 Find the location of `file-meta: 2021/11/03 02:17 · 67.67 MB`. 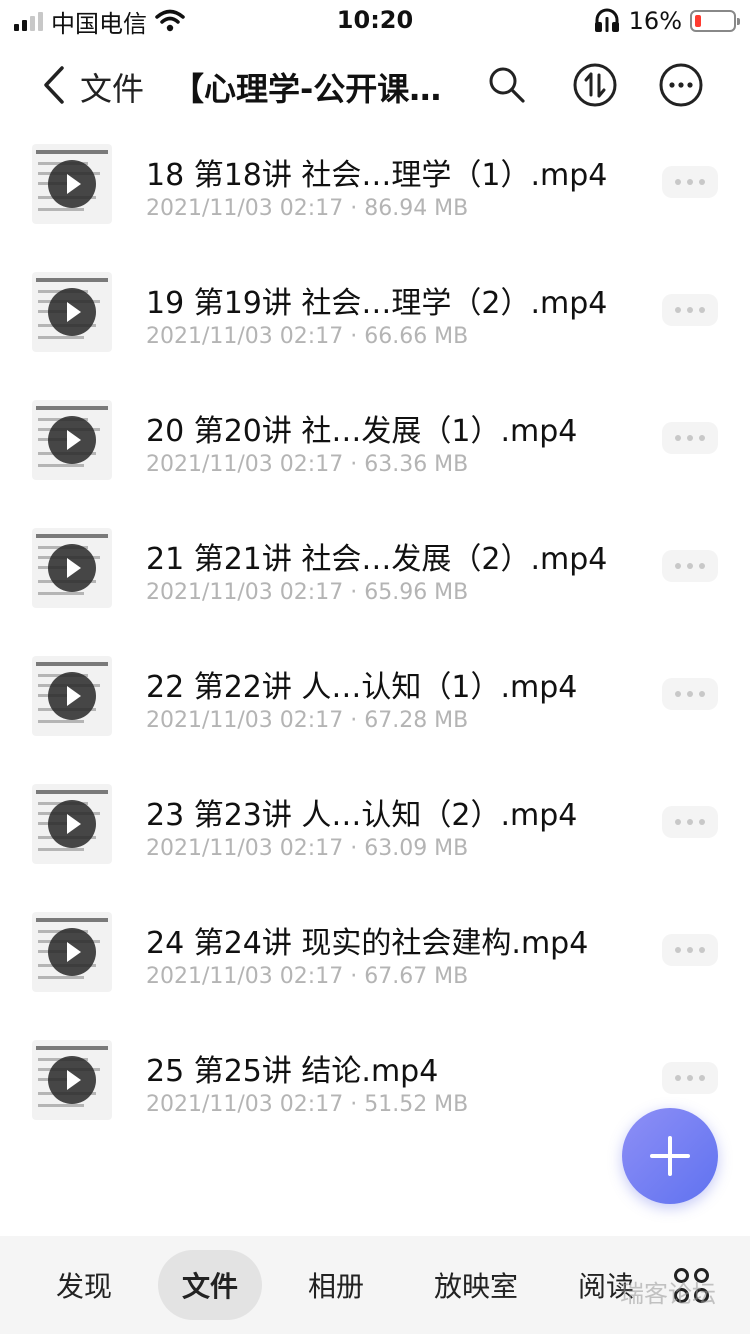

file-meta: 2021/11/03 02:17 · 67.67 MB is located at coordinates (307, 976).